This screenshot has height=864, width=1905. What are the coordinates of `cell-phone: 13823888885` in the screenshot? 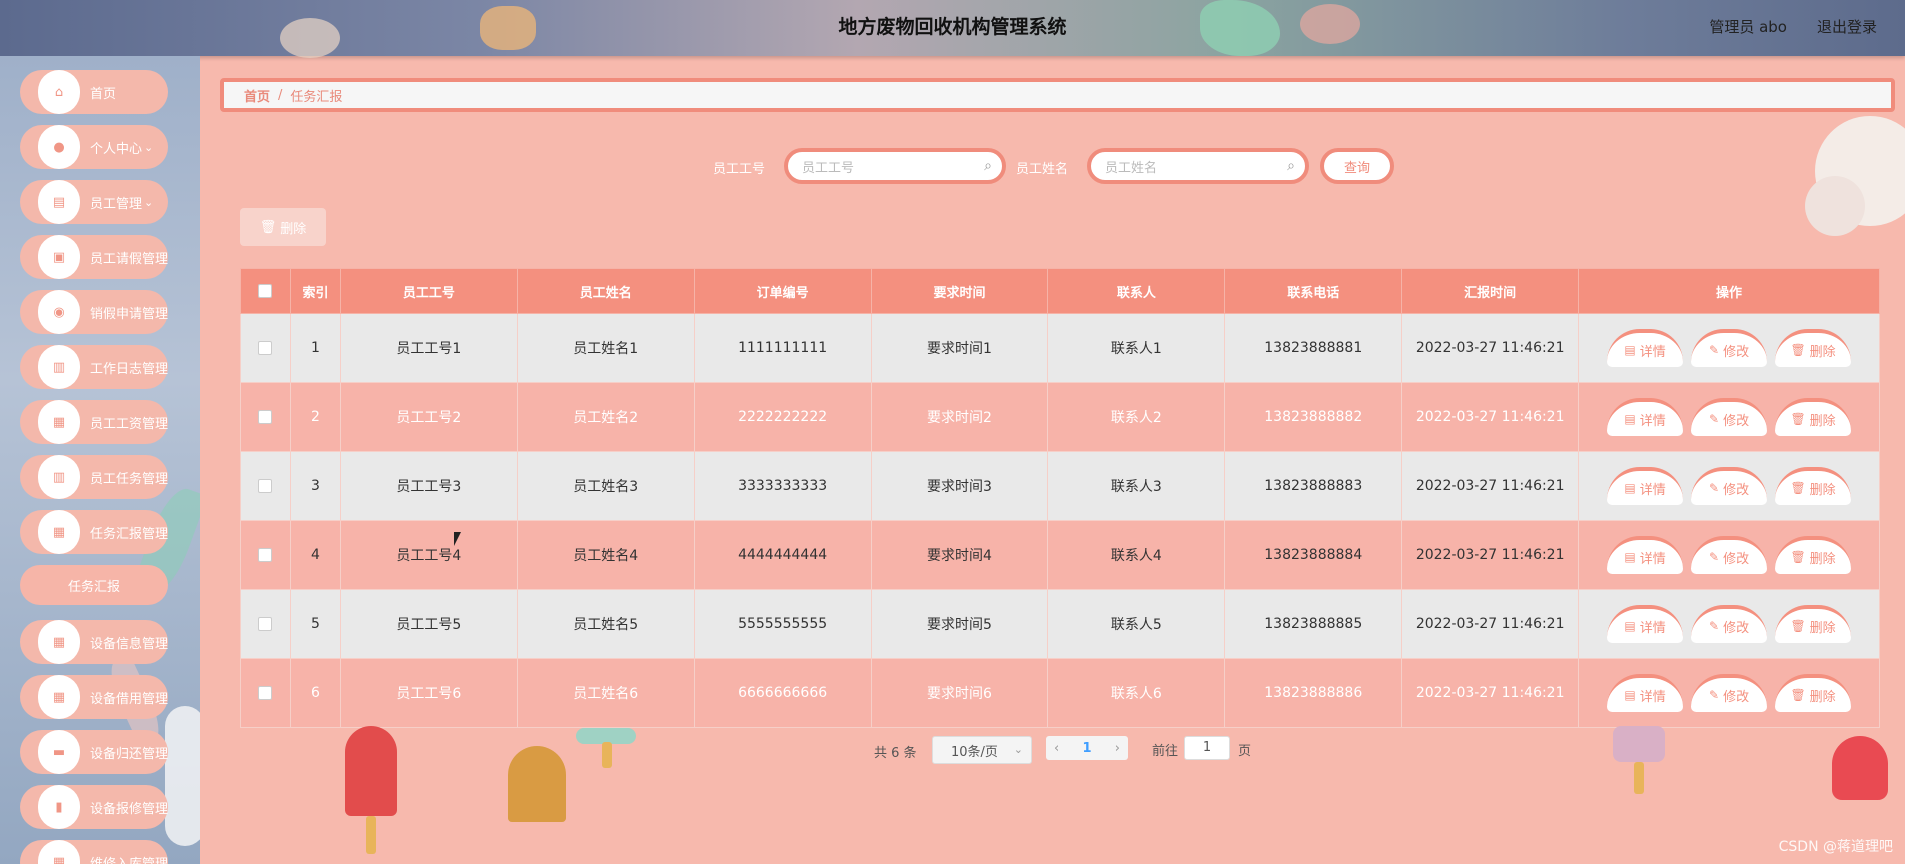 It's located at (1313, 624).